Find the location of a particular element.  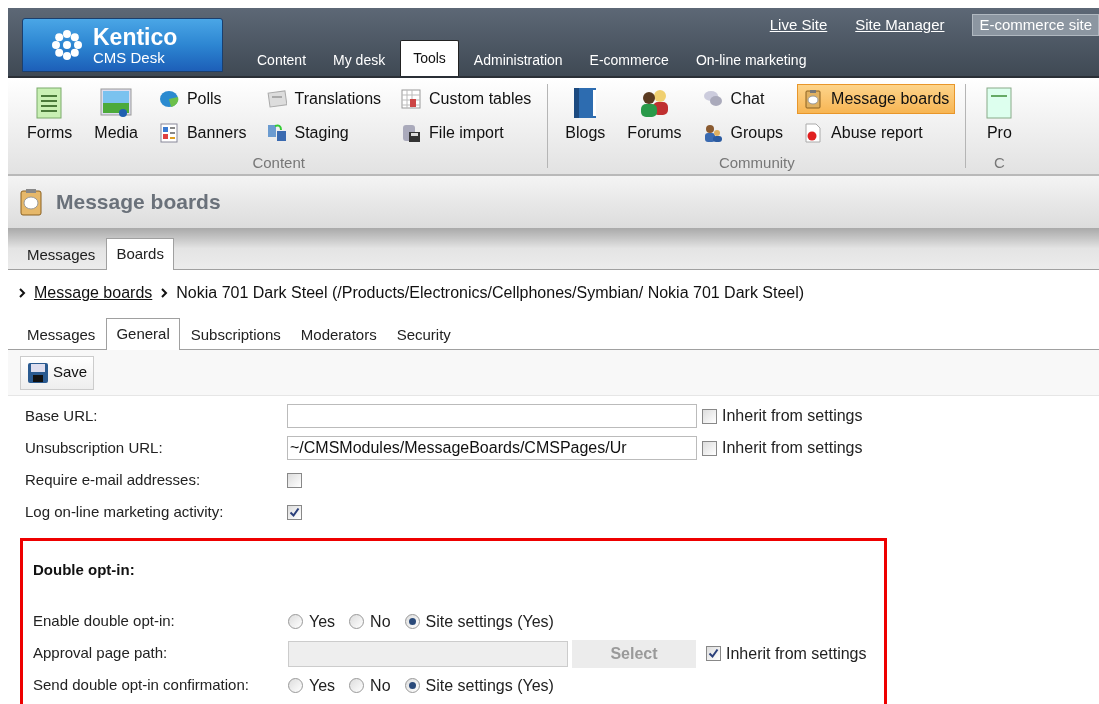

ribbon-button: File import is located at coordinates (466, 133).